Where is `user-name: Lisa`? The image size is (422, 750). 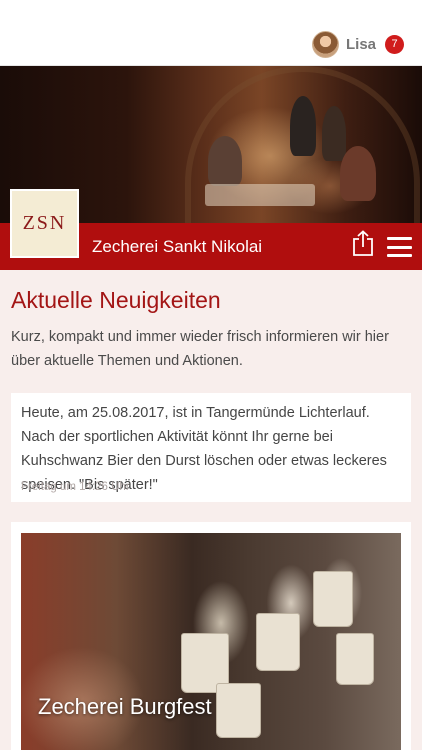 user-name: Lisa is located at coordinates (361, 44).